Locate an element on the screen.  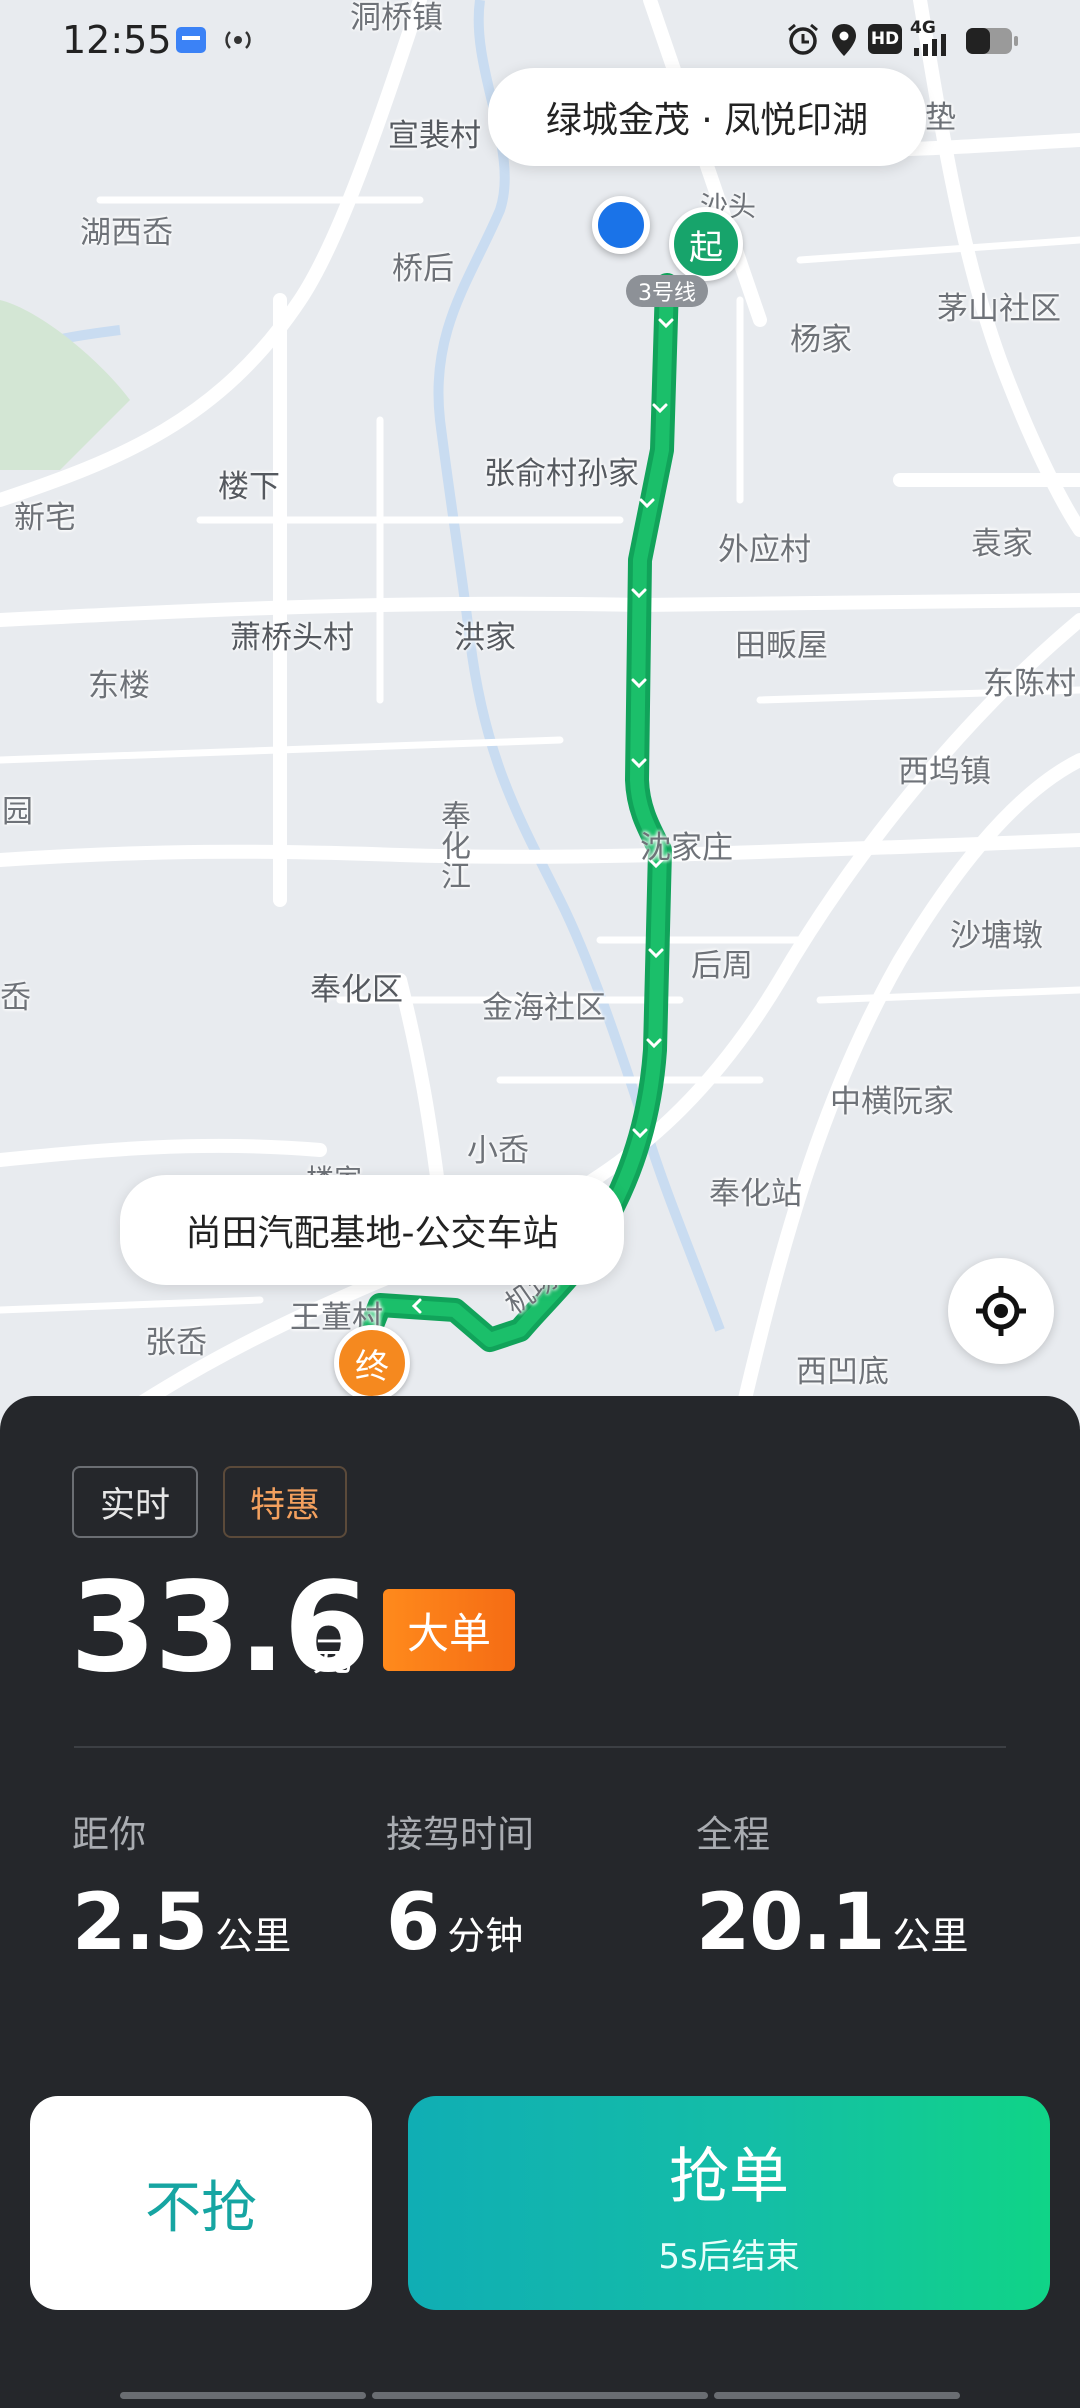
dropoff-location-callout: 尚田汽配基地-公交车站 is located at coordinates (372, 1230).